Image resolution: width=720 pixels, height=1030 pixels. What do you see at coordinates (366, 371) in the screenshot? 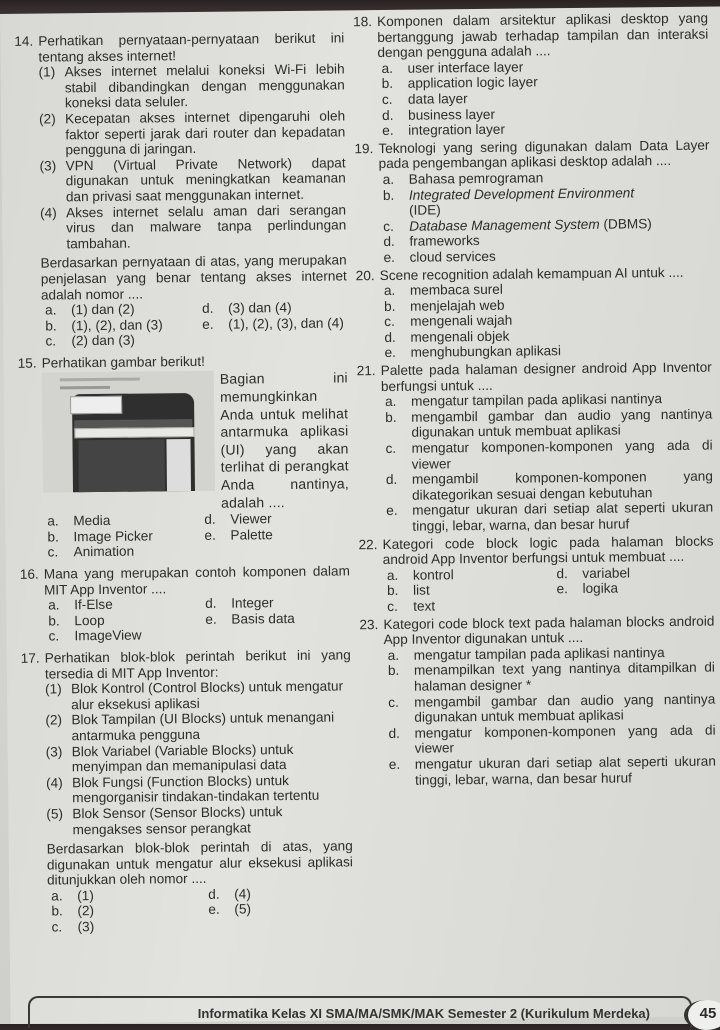
I see `question-number: 21.` at bounding box center [366, 371].